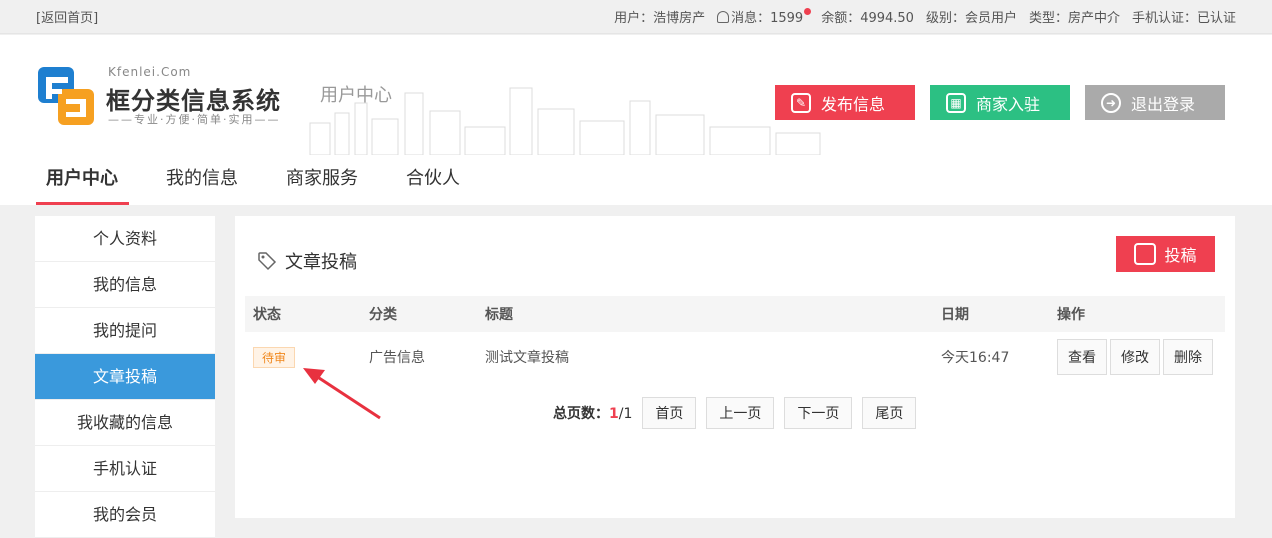 The image size is (1272, 538). Describe the element at coordinates (669, 413) in the screenshot. I see `first-page-button: 首页` at that location.